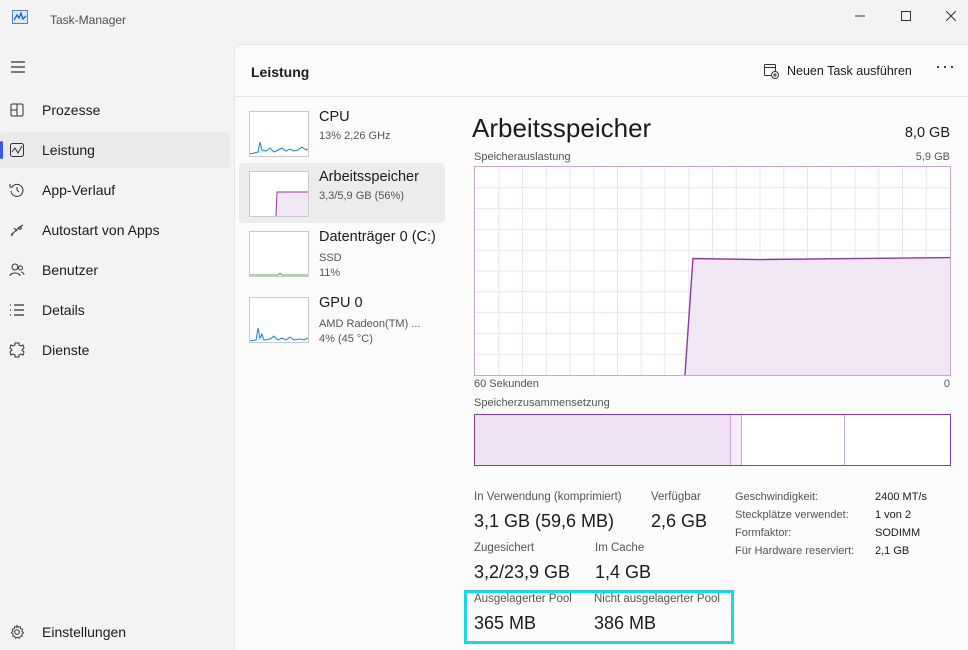 This screenshot has width=968, height=650. Describe the element at coordinates (346, 339) in the screenshot. I see `device-usage: 4% (45 °C)` at that location.